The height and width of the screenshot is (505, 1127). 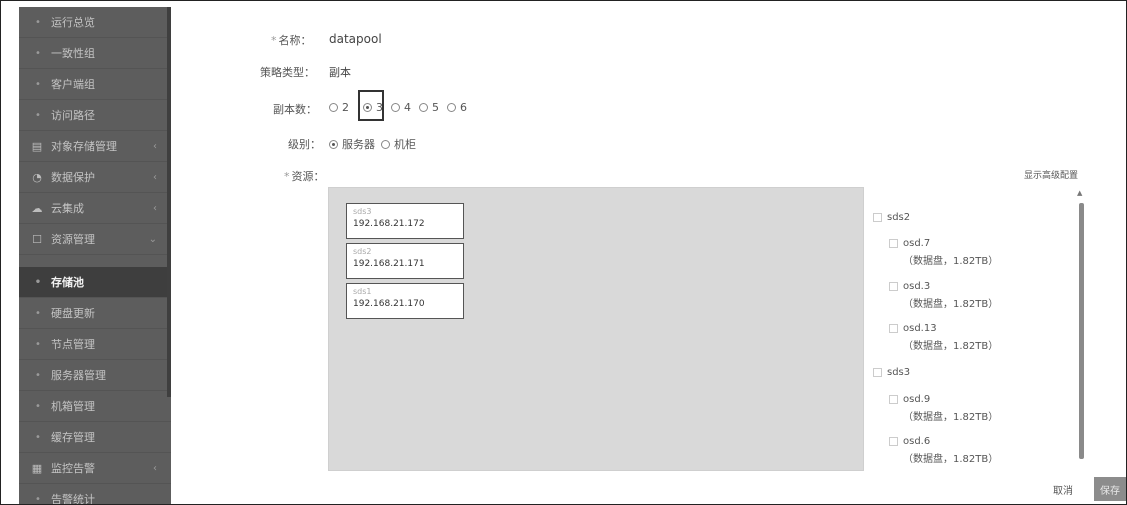 What do you see at coordinates (1063, 489) in the screenshot?
I see `cancel-button: 取消` at bounding box center [1063, 489].